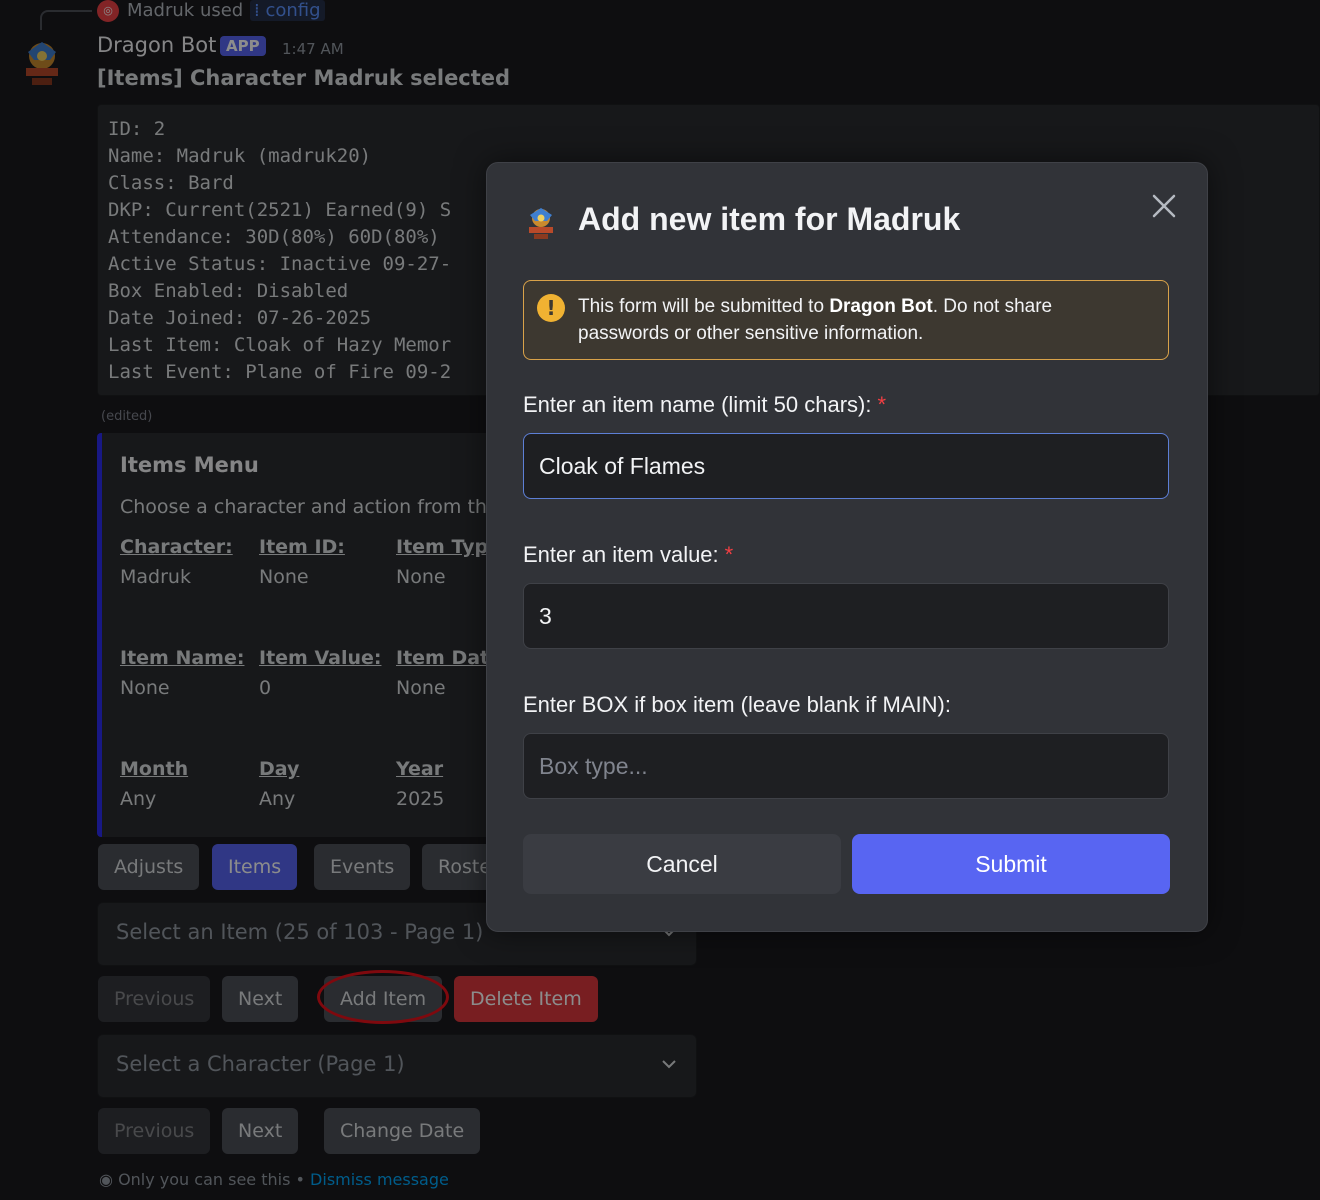 Image resolution: width=1320 pixels, height=1200 pixels. I want to click on cancel-button: Cancel, so click(682, 864).